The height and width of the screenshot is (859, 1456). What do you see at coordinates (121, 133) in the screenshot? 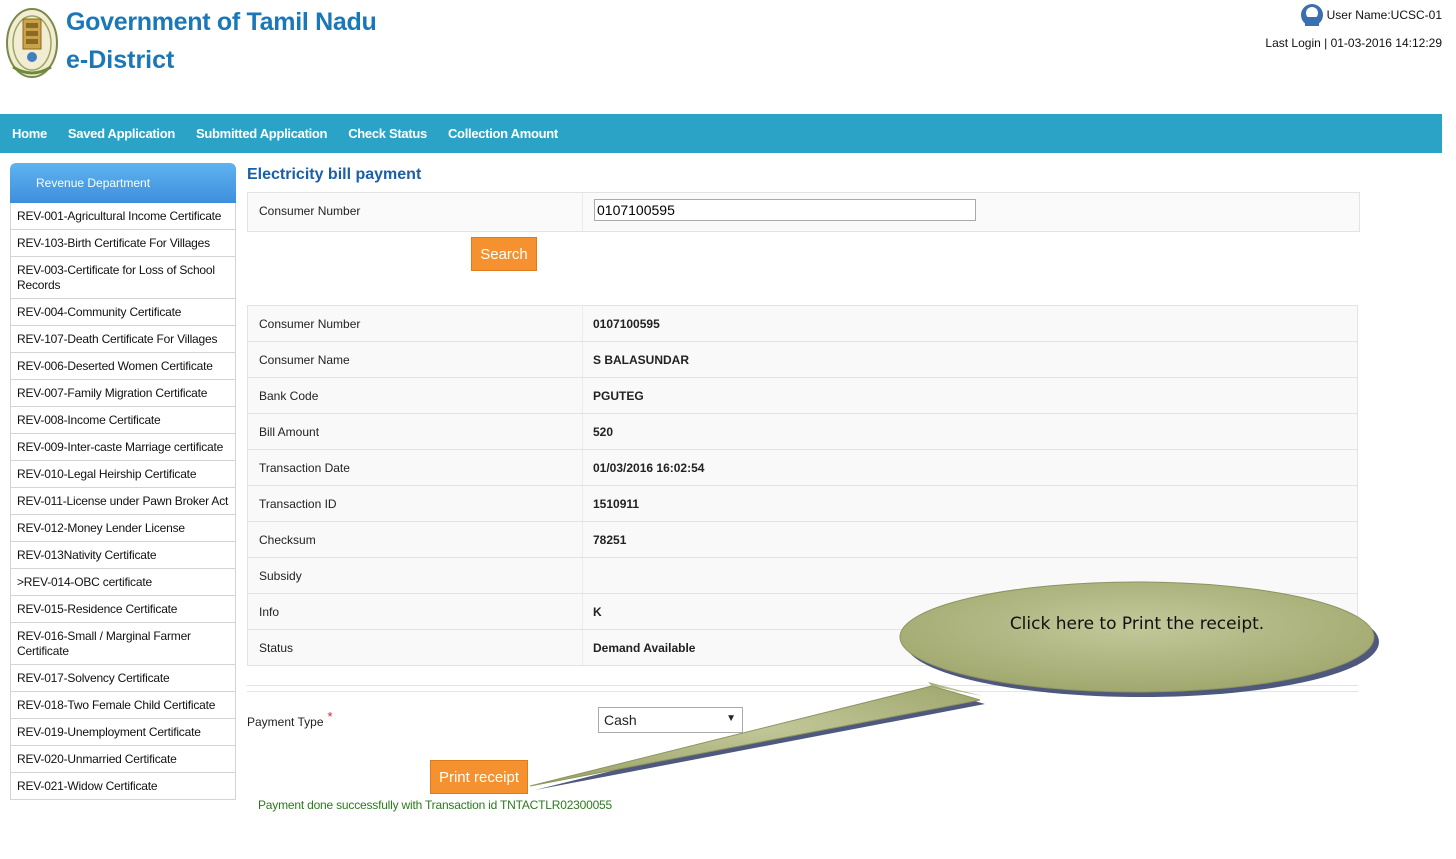
I see `nav-saved-application: Saved Application` at bounding box center [121, 133].